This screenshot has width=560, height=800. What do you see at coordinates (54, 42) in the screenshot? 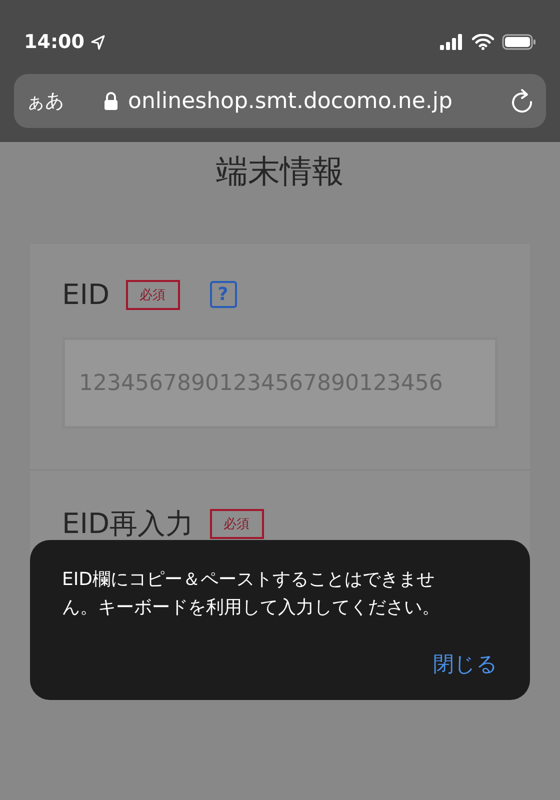
I see `clock-time: 14:00` at bounding box center [54, 42].